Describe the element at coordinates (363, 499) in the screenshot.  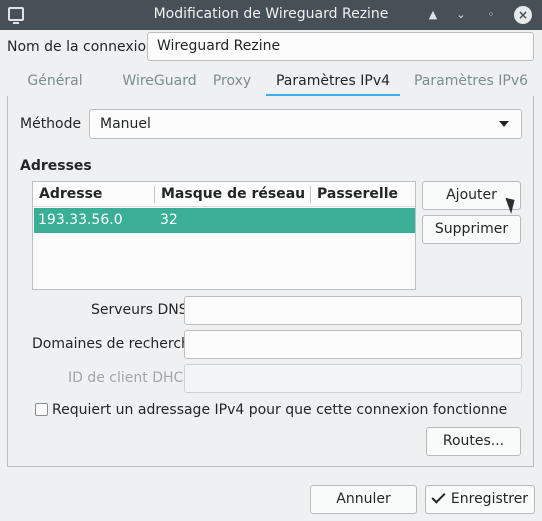
I see `cancel-button: Annuler` at that location.